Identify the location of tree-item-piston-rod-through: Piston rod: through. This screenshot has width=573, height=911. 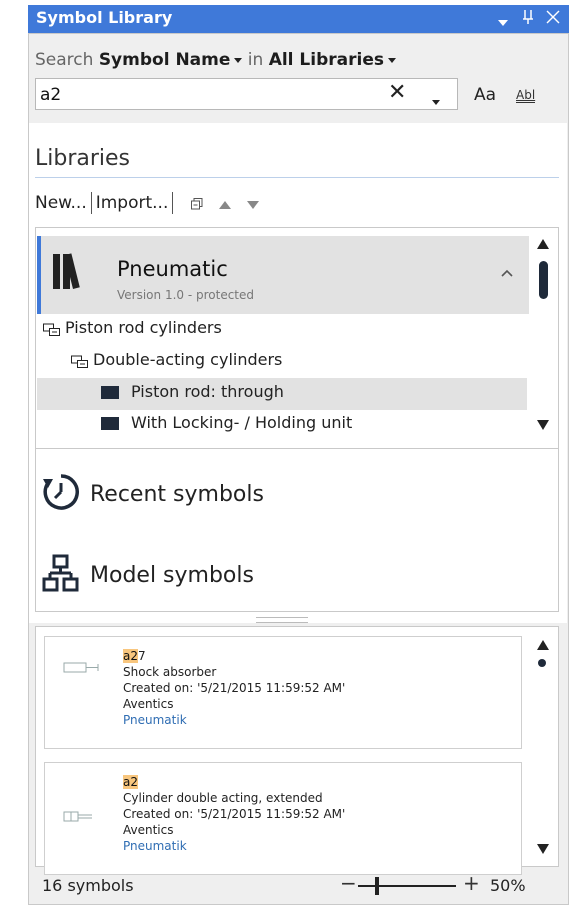
(192, 396).